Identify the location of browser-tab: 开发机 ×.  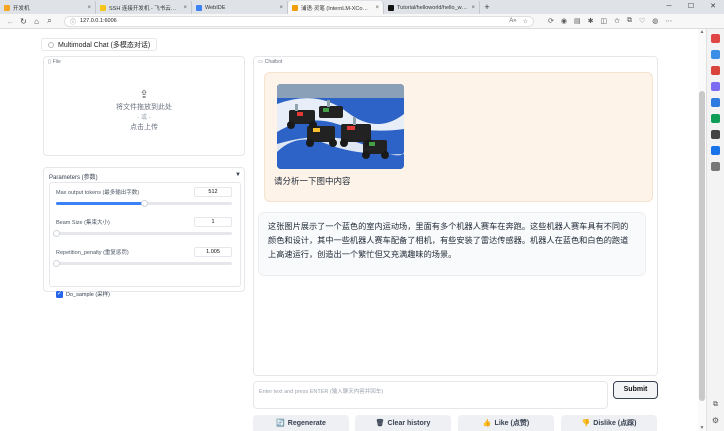
(48, 7).